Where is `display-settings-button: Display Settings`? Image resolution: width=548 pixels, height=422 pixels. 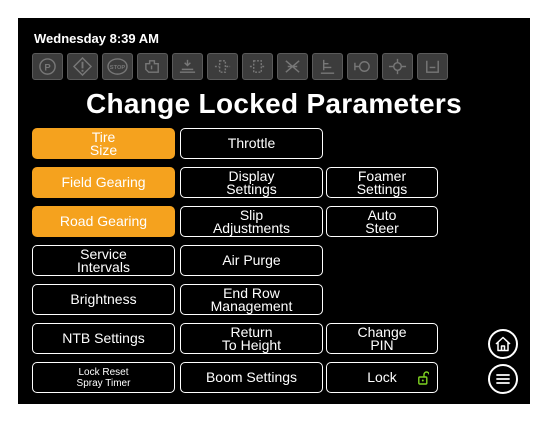
display-settings-button: Display Settings is located at coordinates (251, 182).